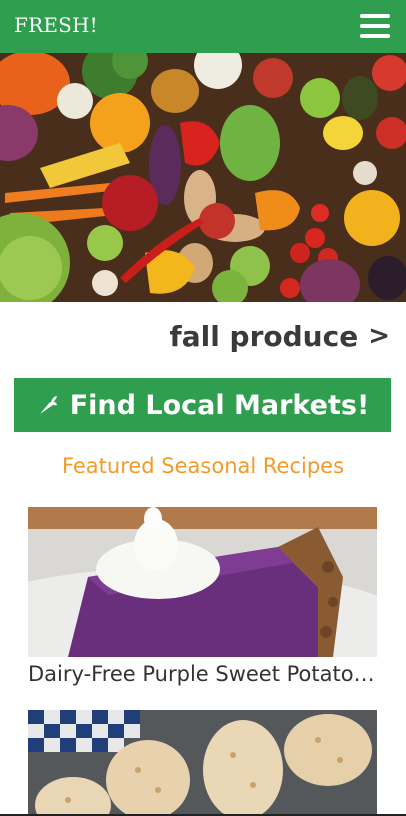 This screenshot has width=406, height=816. I want to click on recipe-image-baked-stuffed-potatoes, so click(202, 762).